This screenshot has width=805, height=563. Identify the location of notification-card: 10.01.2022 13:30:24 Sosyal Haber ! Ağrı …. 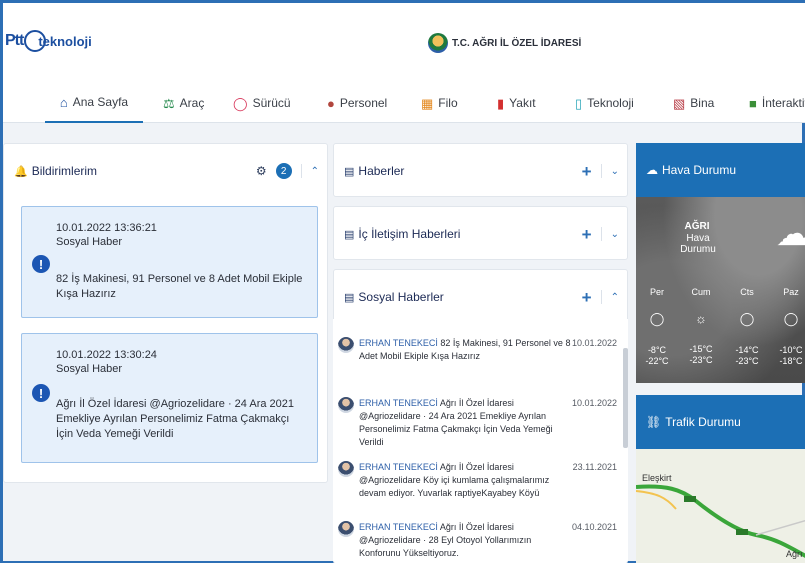
(169, 398).